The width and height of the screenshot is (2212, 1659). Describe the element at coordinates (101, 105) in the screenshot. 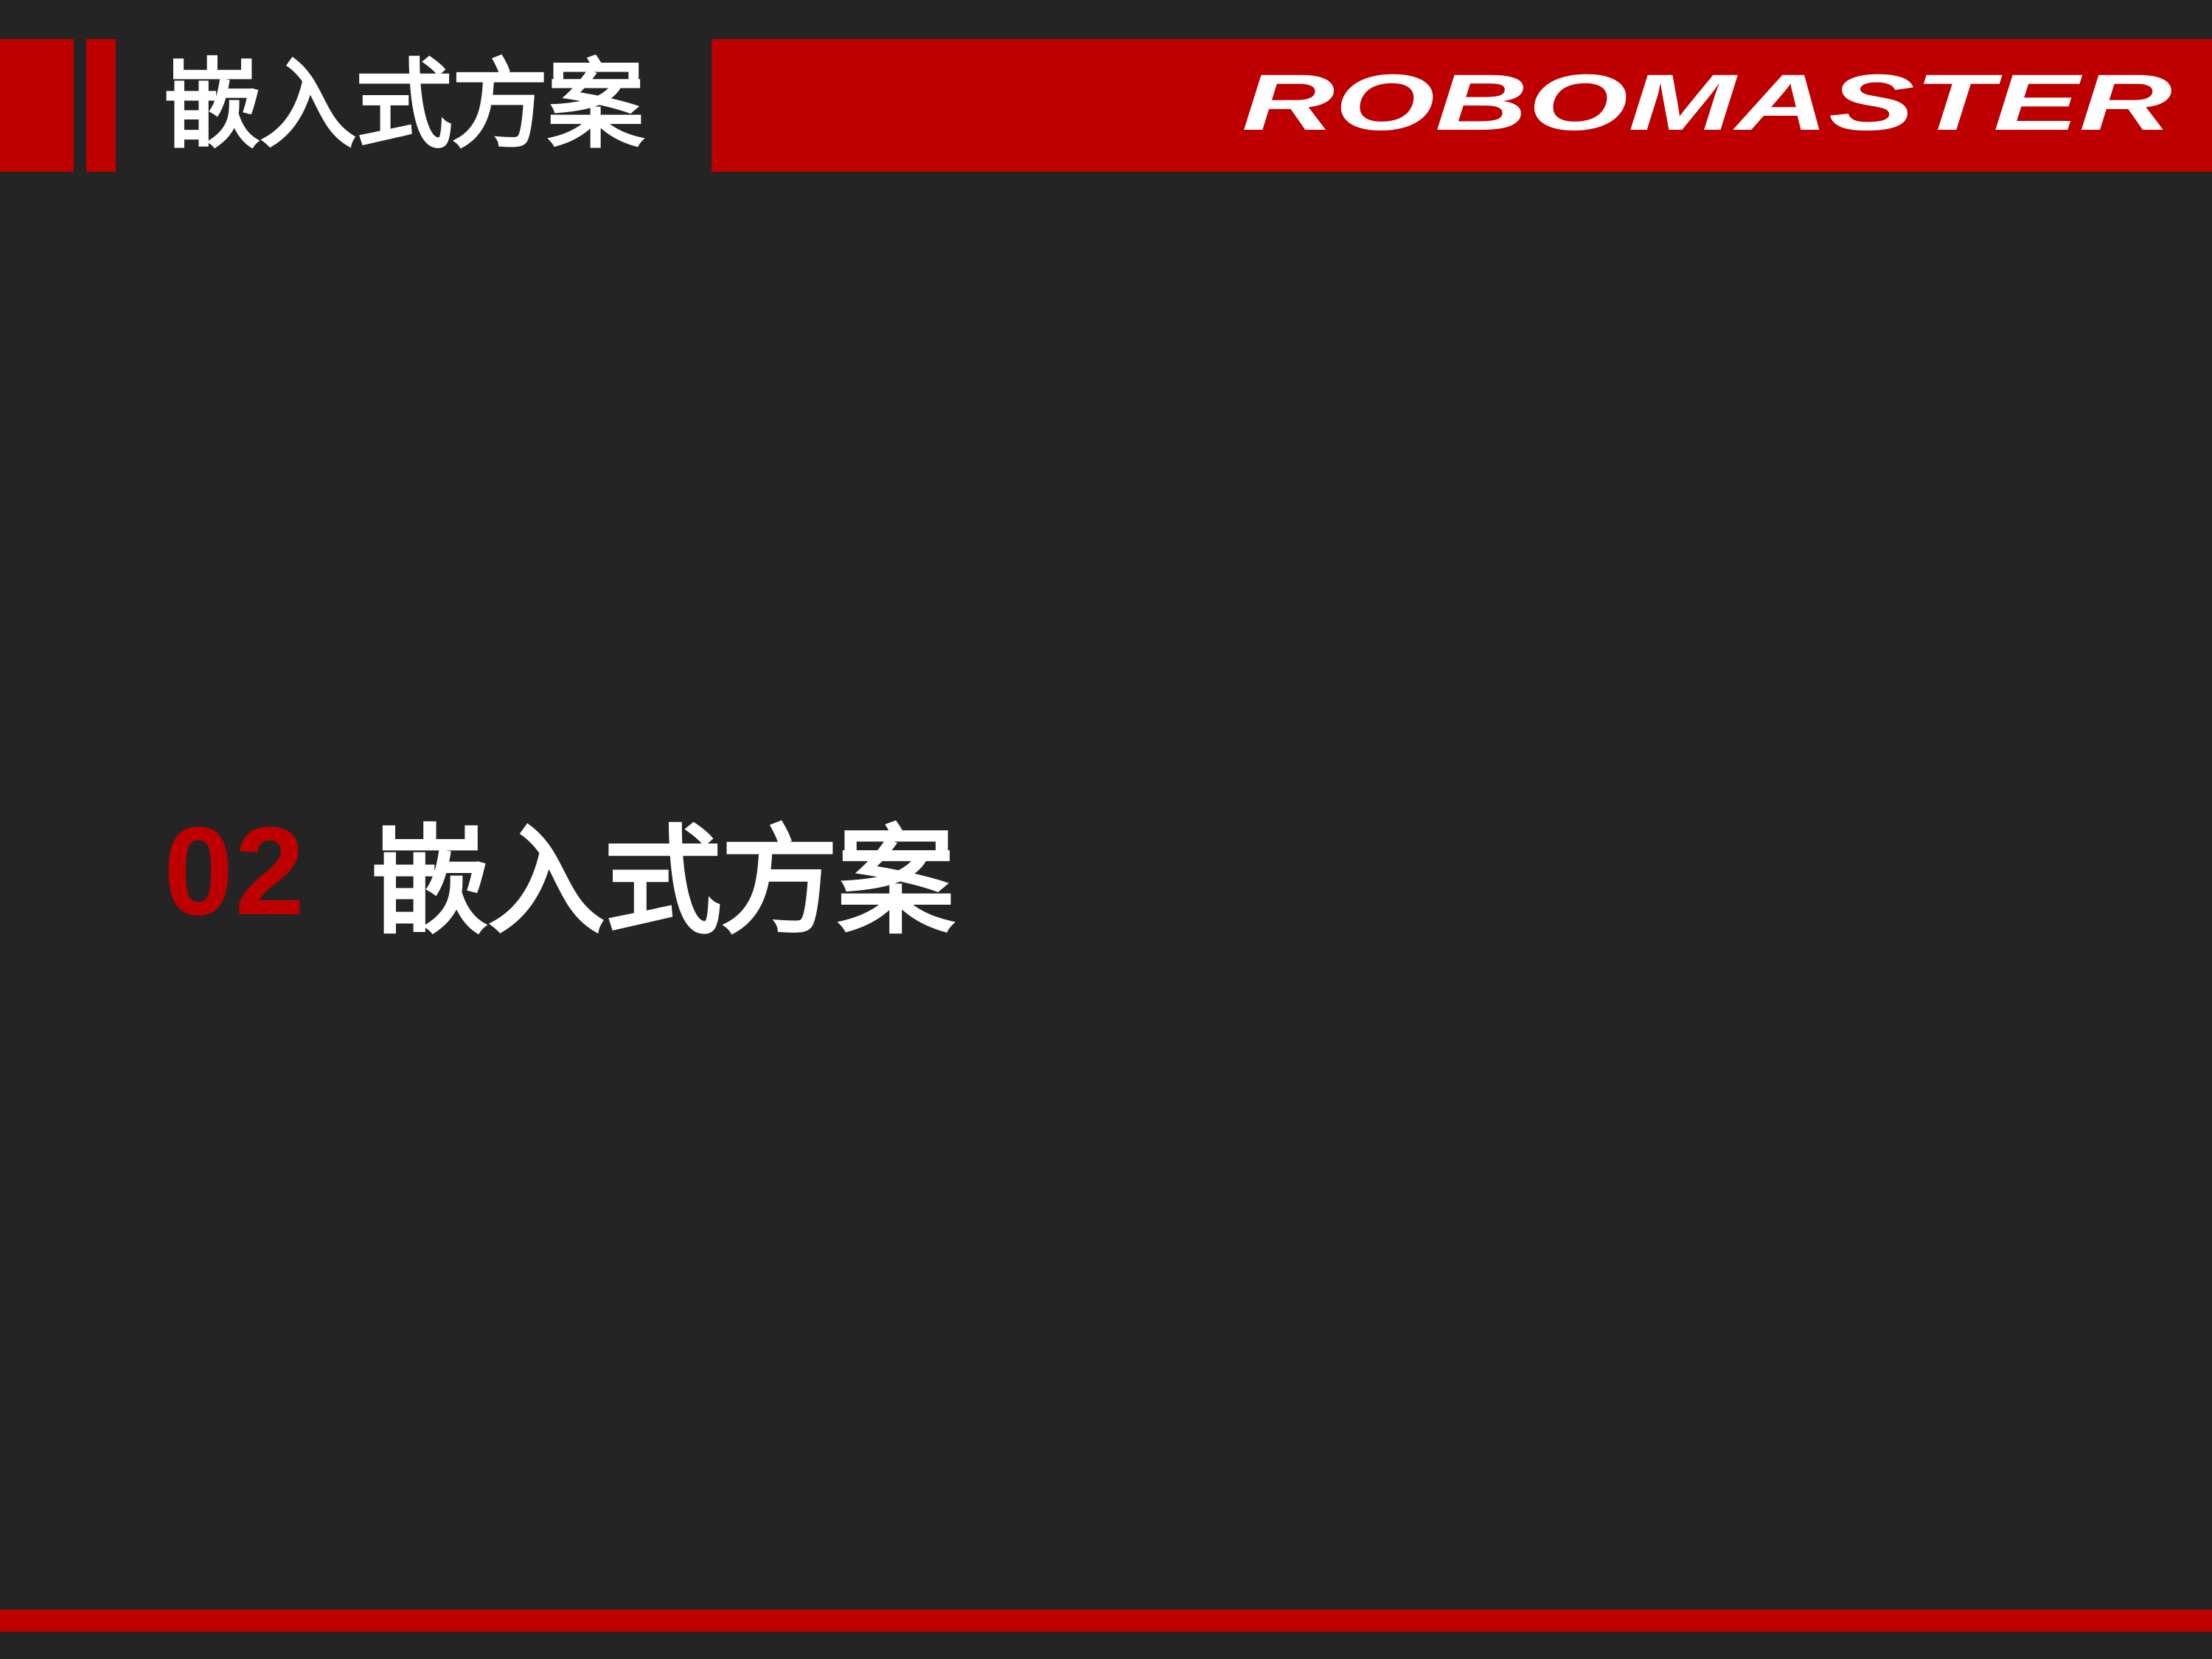

I see `header-accent-stripe` at that location.